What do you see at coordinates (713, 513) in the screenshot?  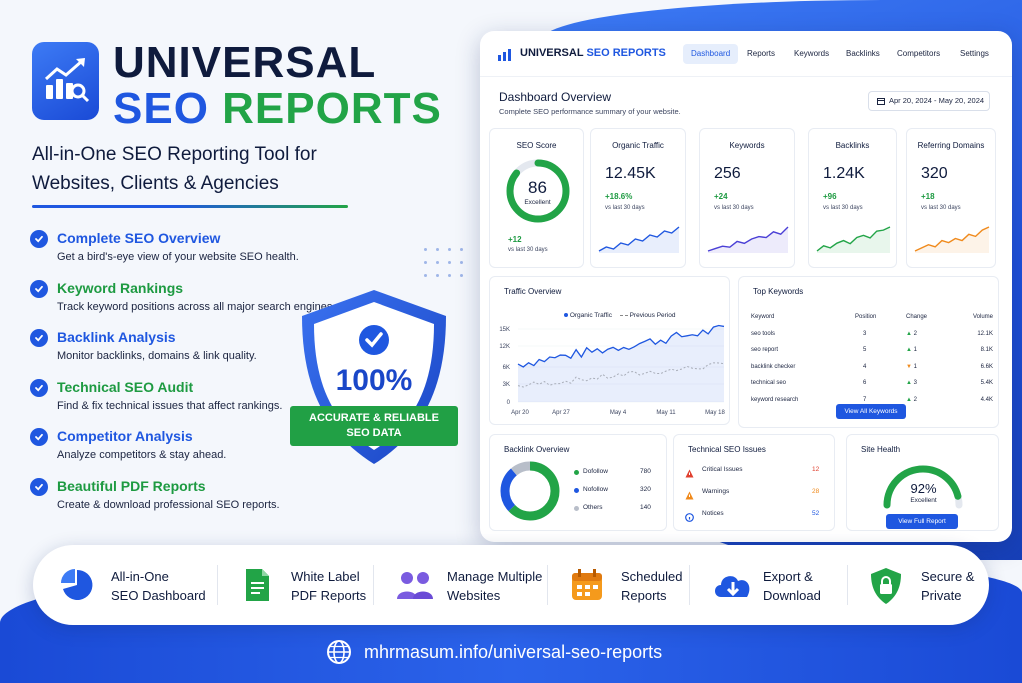 I see `issue-label: Notices` at bounding box center [713, 513].